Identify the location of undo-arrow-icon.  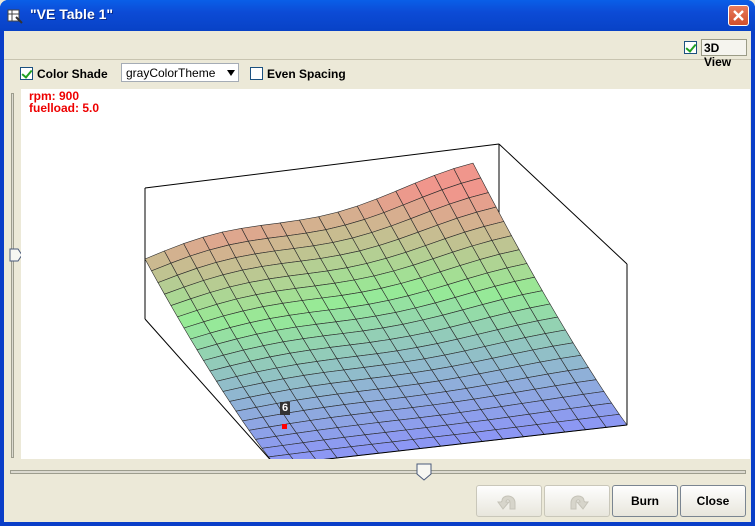
(506, 502).